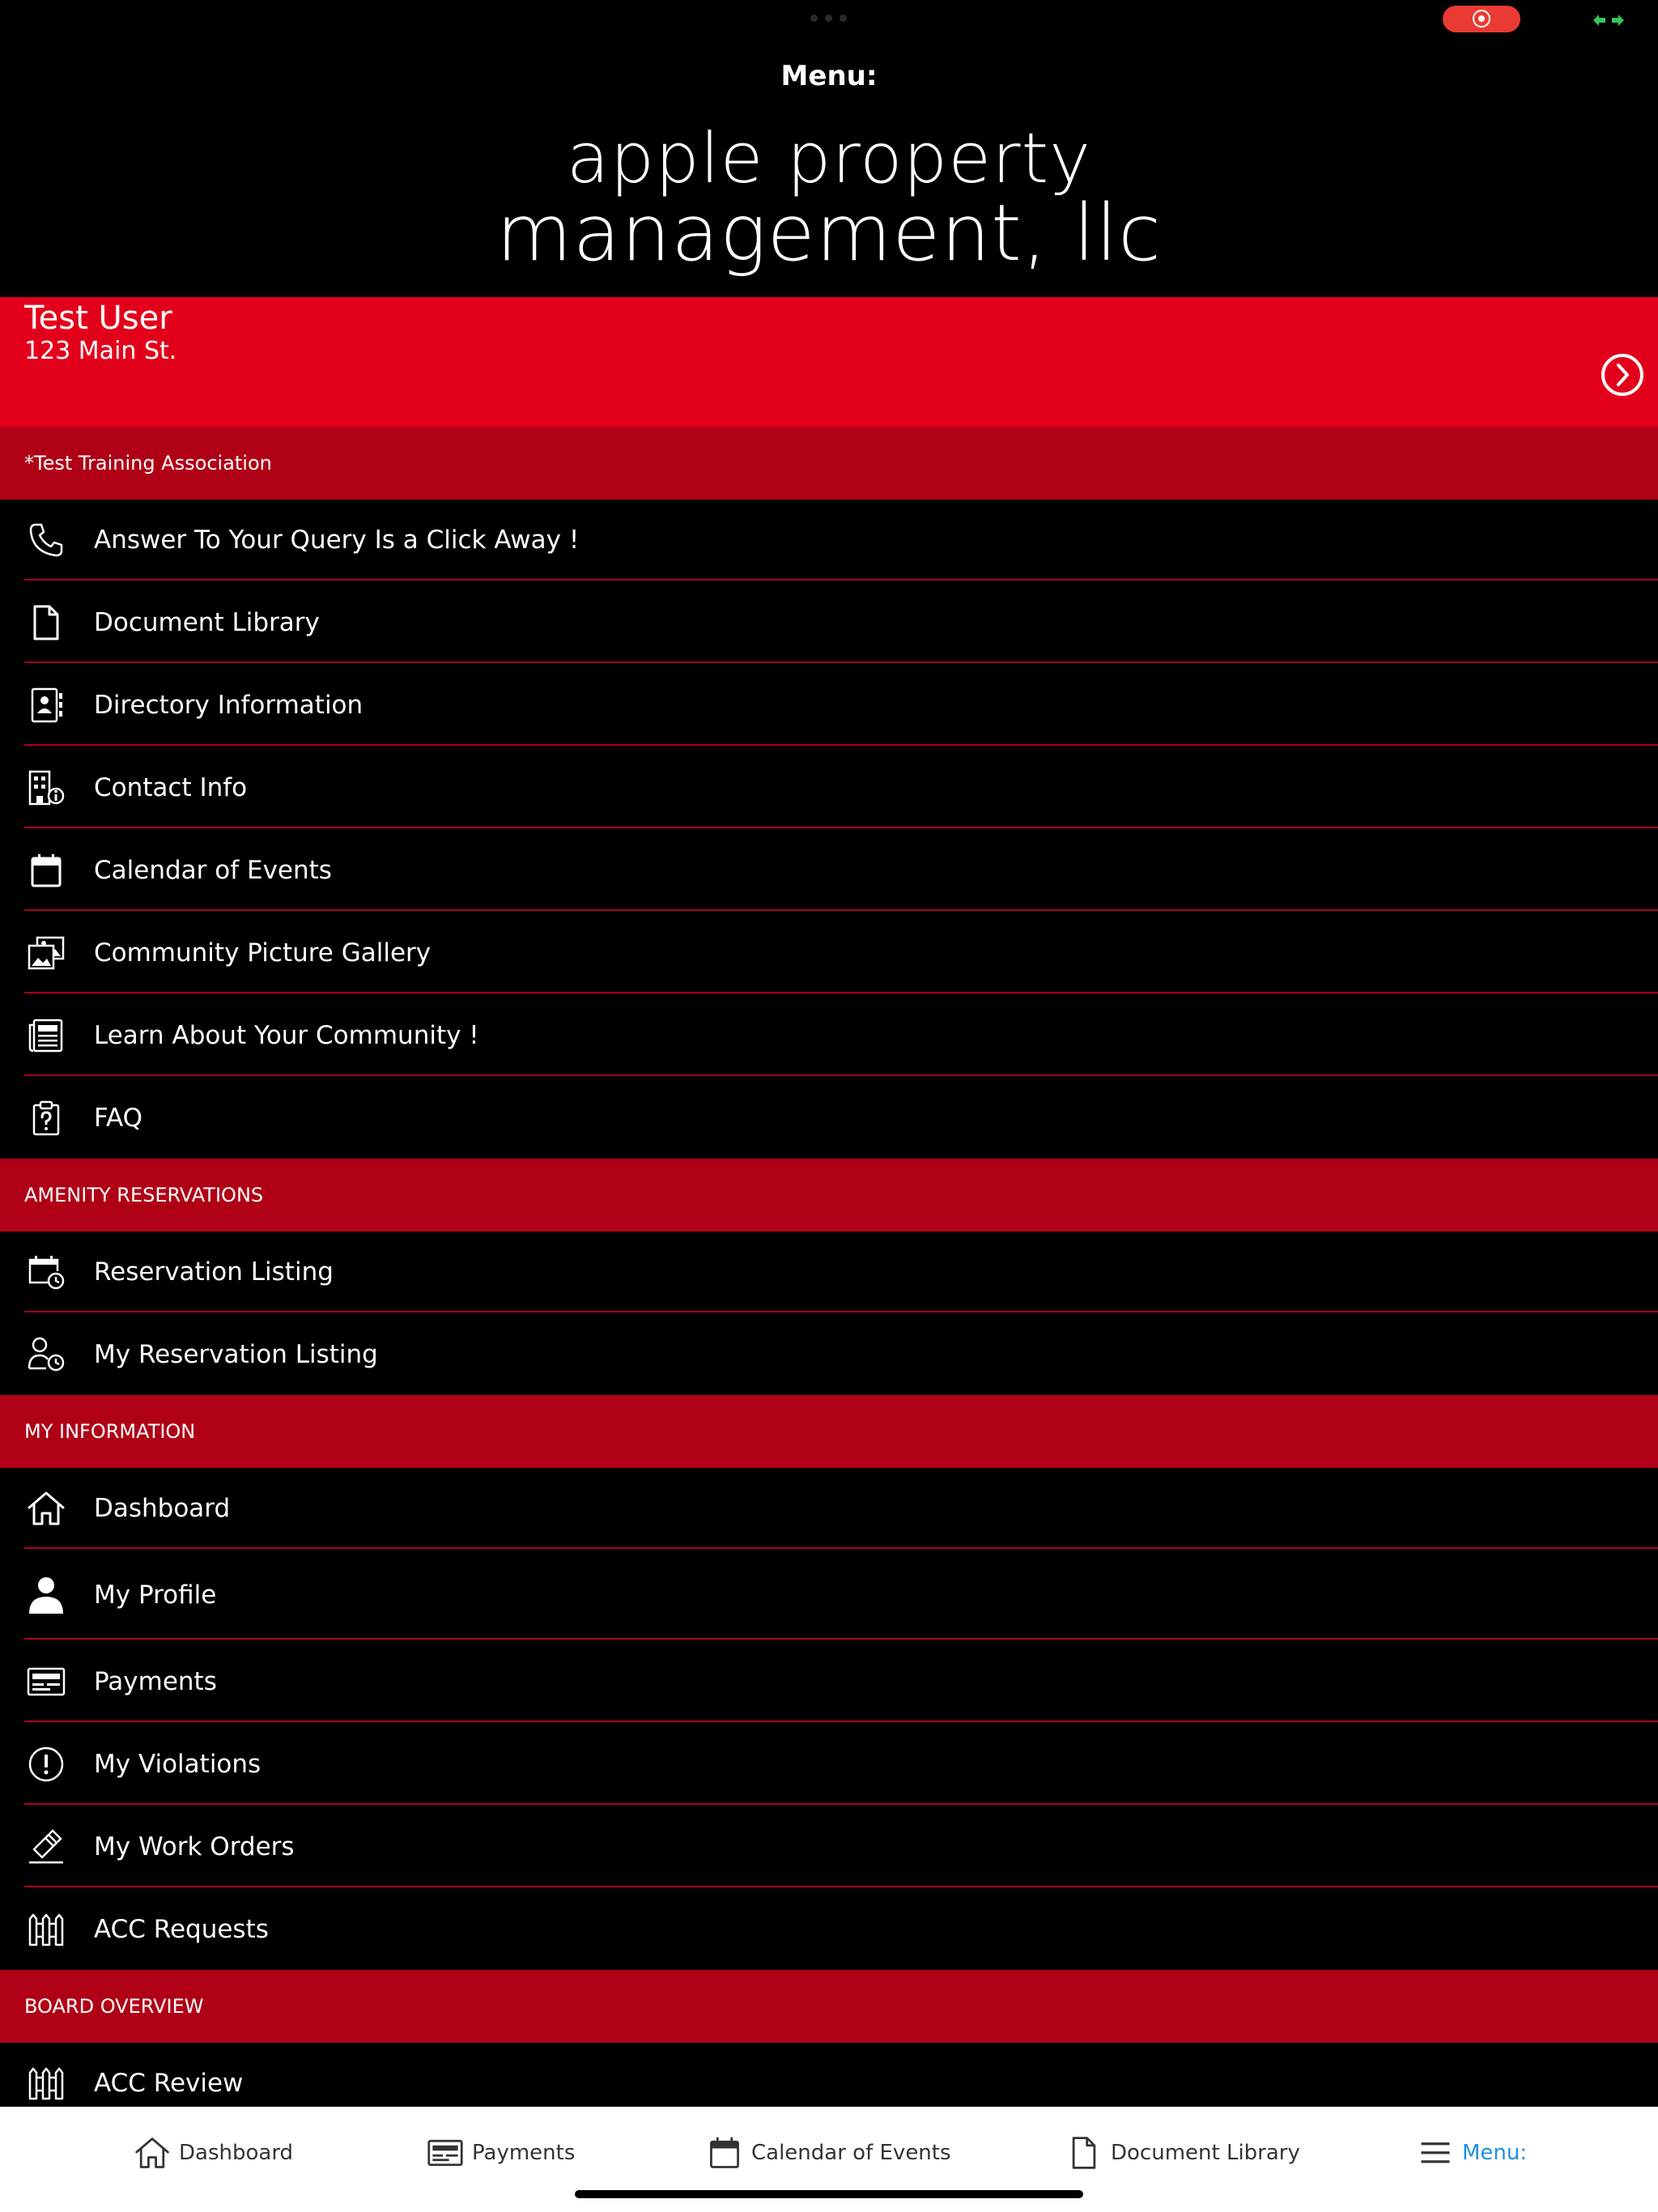 Image resolution: width=1658 pixels, height=2212 pixels. I want to click on association-header: *Test Training Association, so click(829, 464).